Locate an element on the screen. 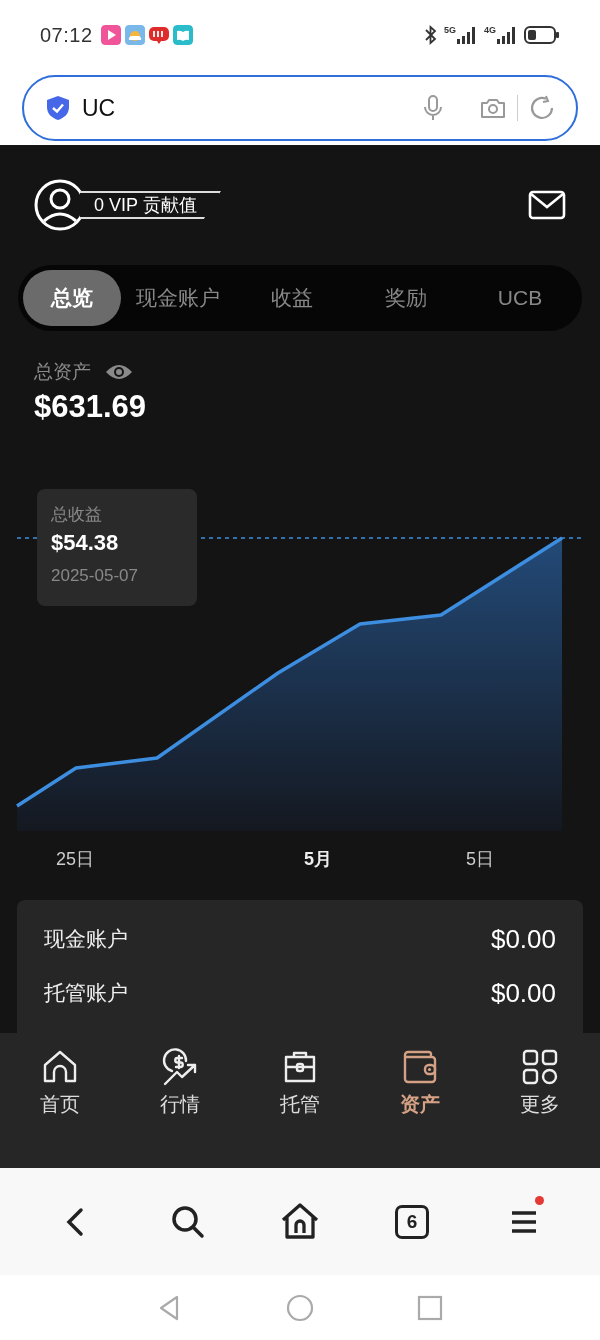 The width and height of the screenshot is (600, 1340). nav-item: 更多 is located at coordinates (540, 1082).